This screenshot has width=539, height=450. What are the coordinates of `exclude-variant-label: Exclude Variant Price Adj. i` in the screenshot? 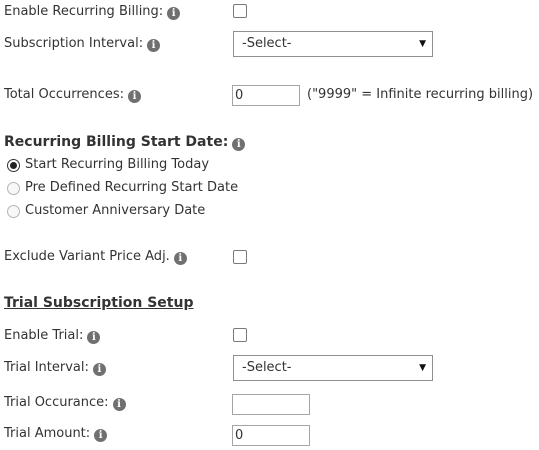 It's located at (95, 257).